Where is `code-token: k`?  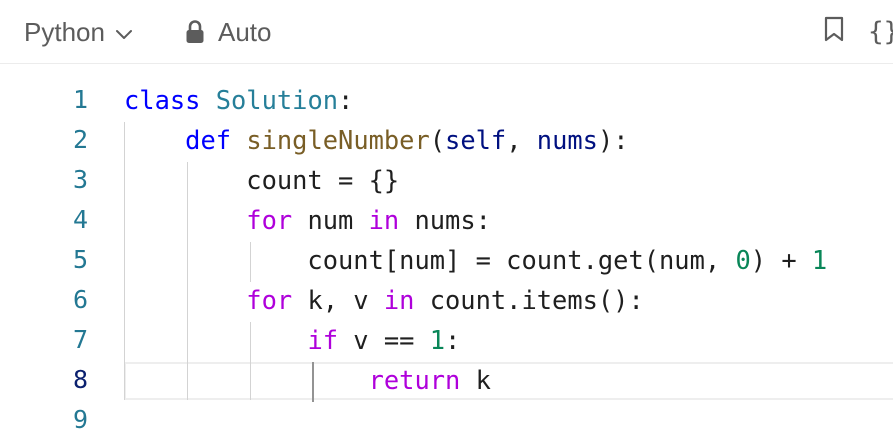 code-token: k is located at coordinates (475, 380).